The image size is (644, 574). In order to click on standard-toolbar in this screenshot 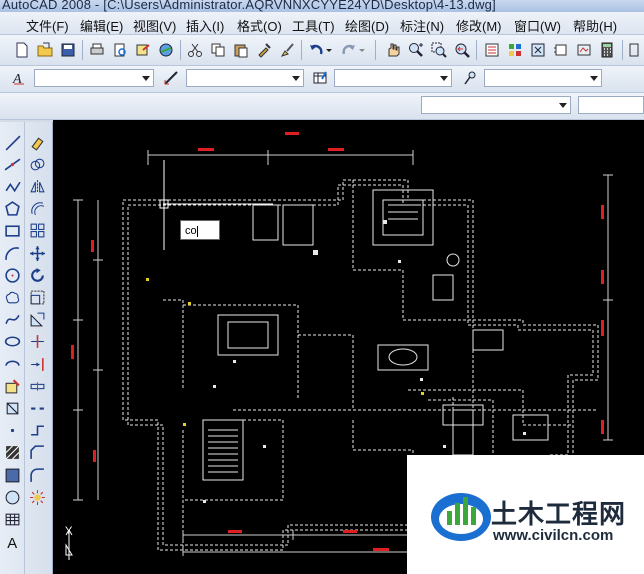, I will do `click(322, 50)`.